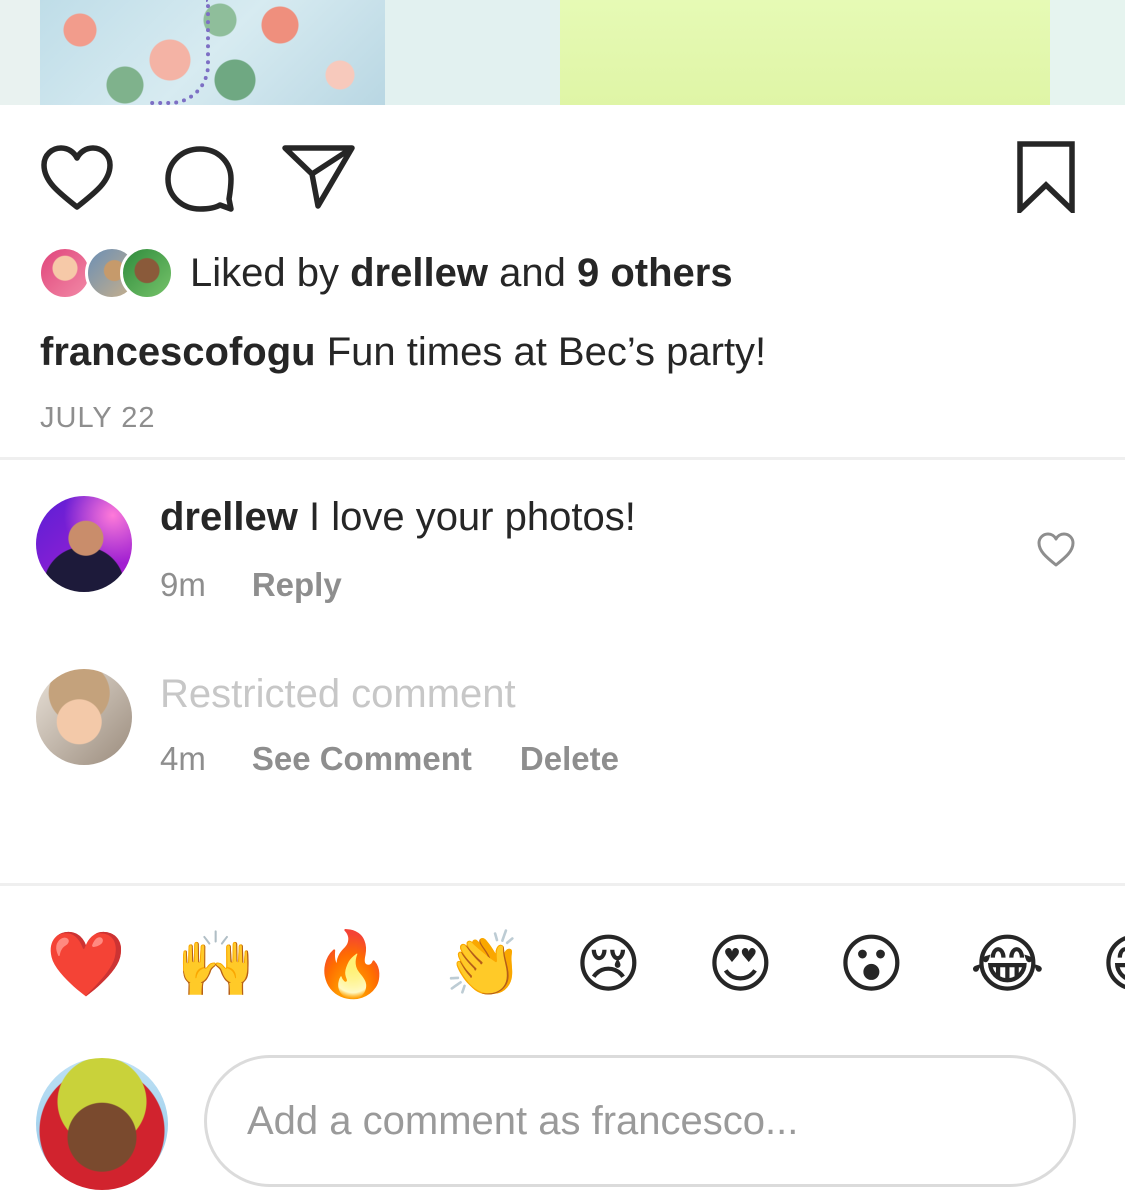 This screenshot has width=1125, height=1204. I want to click on restricted-comment-text: Restricted comment, so click(338, 694).